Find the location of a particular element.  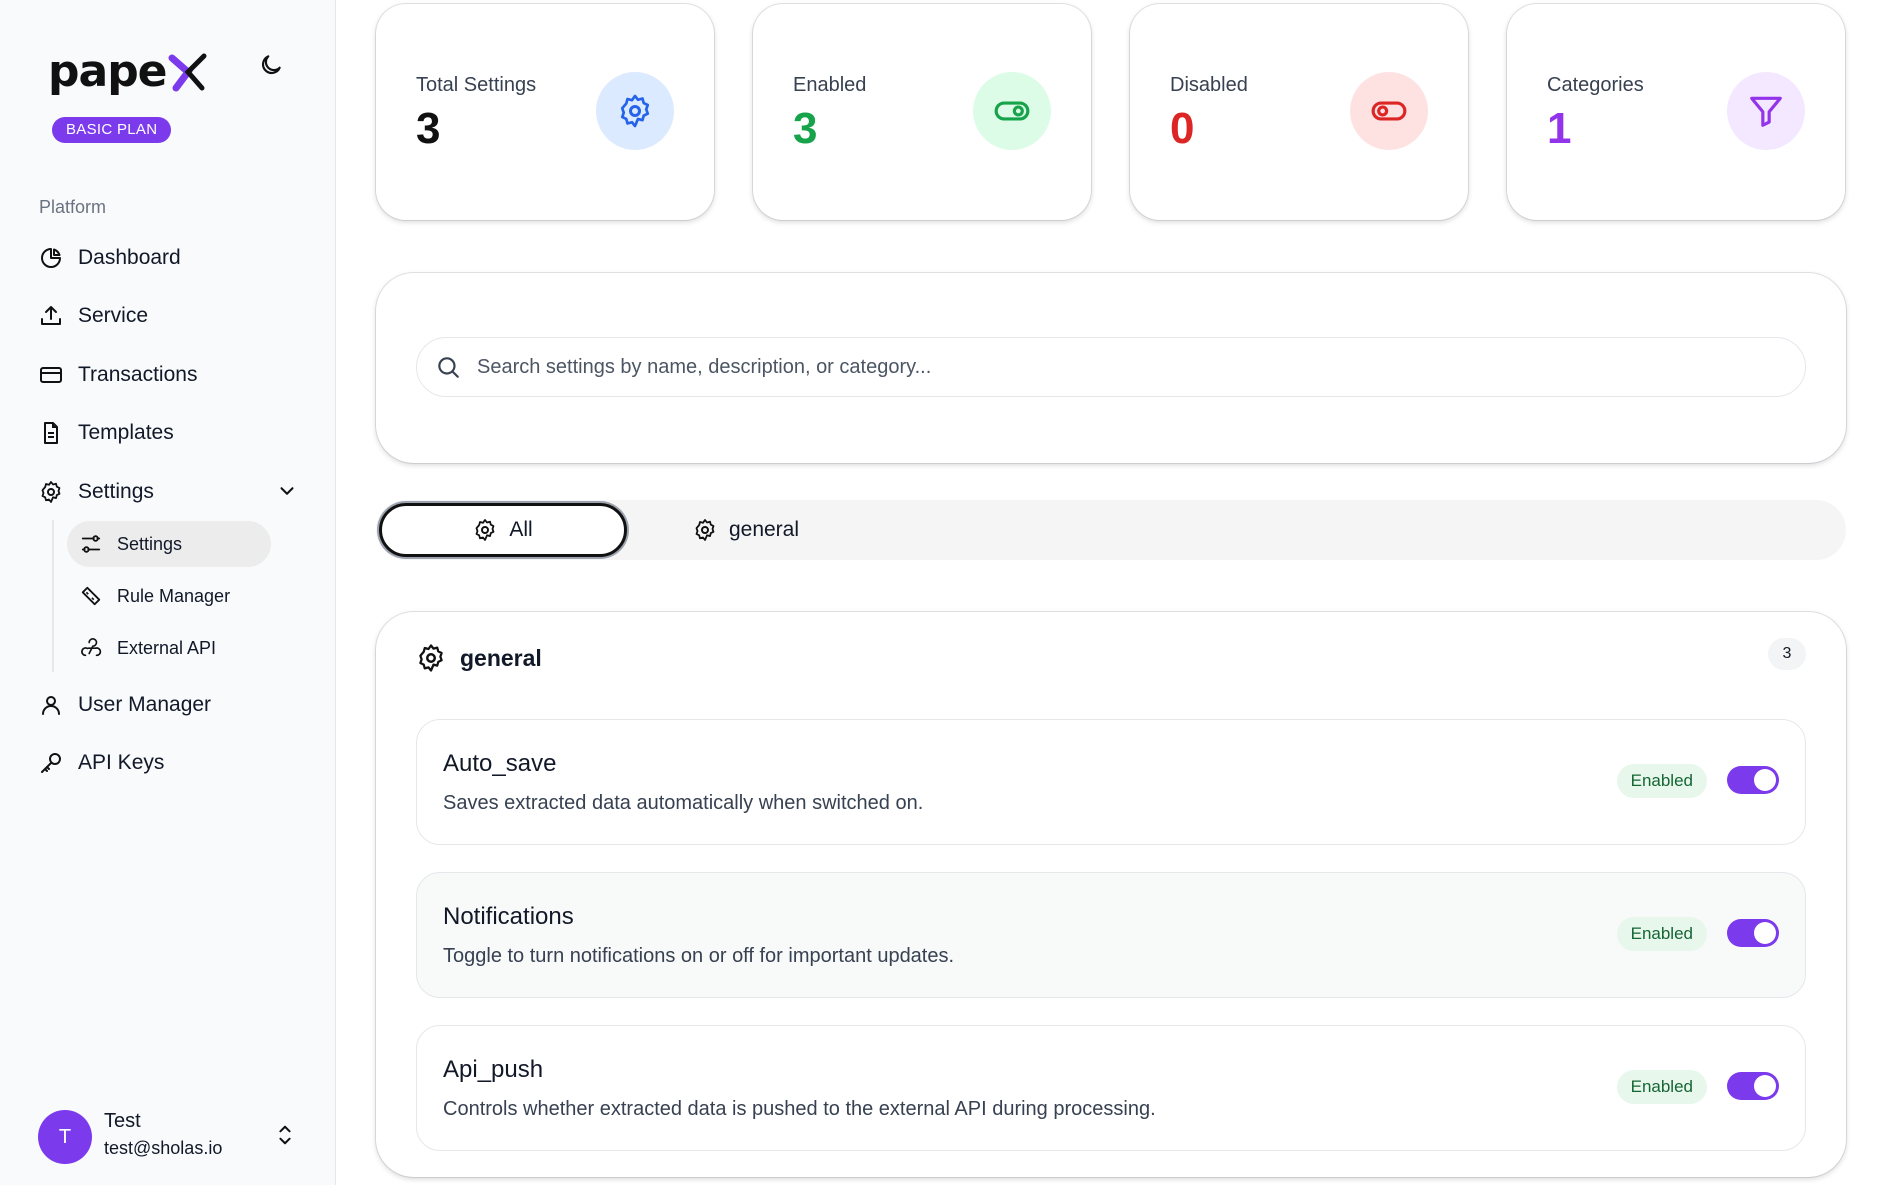

search-card is located at coordinates (1111, 368).